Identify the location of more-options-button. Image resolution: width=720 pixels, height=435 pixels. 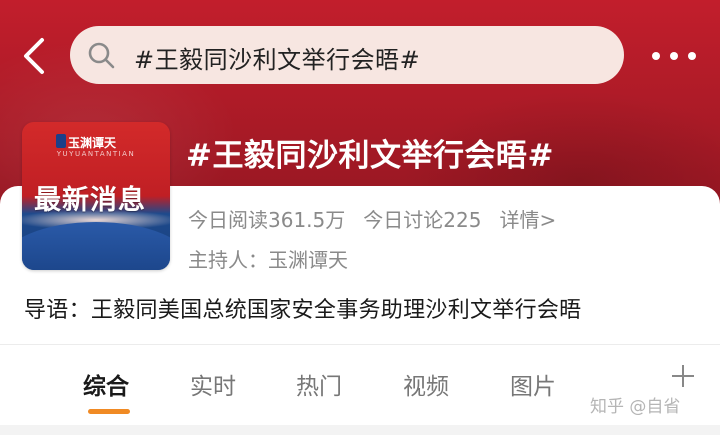
(674, 56).